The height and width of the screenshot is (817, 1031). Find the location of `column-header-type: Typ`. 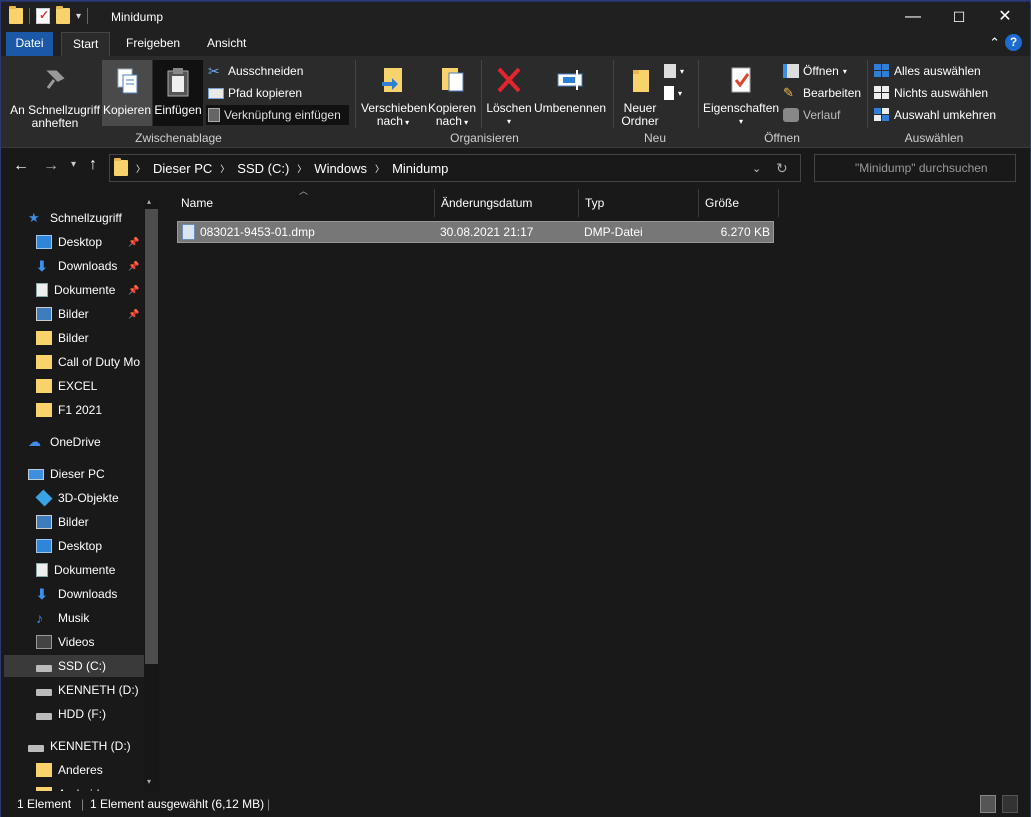

column-header-type: Typ is located at coordinates (639, 203).